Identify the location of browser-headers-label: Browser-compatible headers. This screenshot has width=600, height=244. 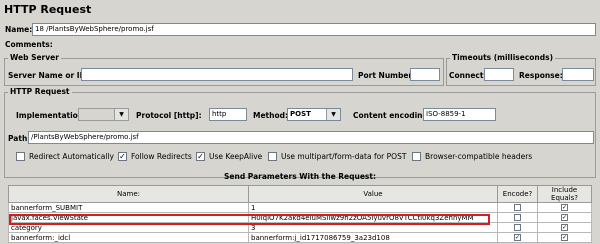
(479, 156).